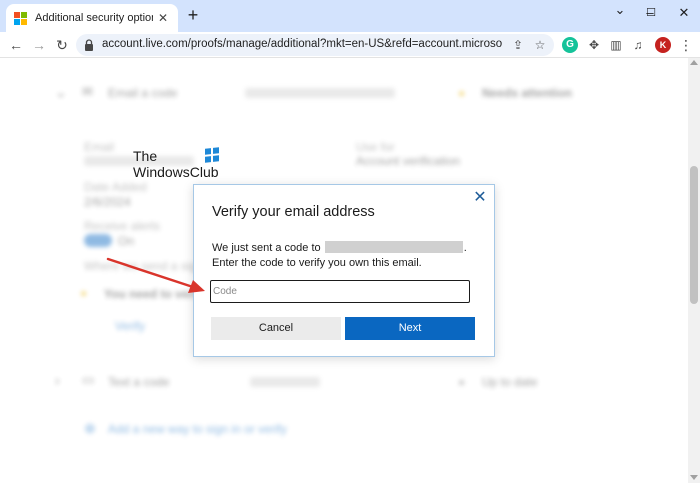 The image size is (700, 483). Describe the element at coordinates (393, 247) in the screenshot. I see `redacted-email` at that location.